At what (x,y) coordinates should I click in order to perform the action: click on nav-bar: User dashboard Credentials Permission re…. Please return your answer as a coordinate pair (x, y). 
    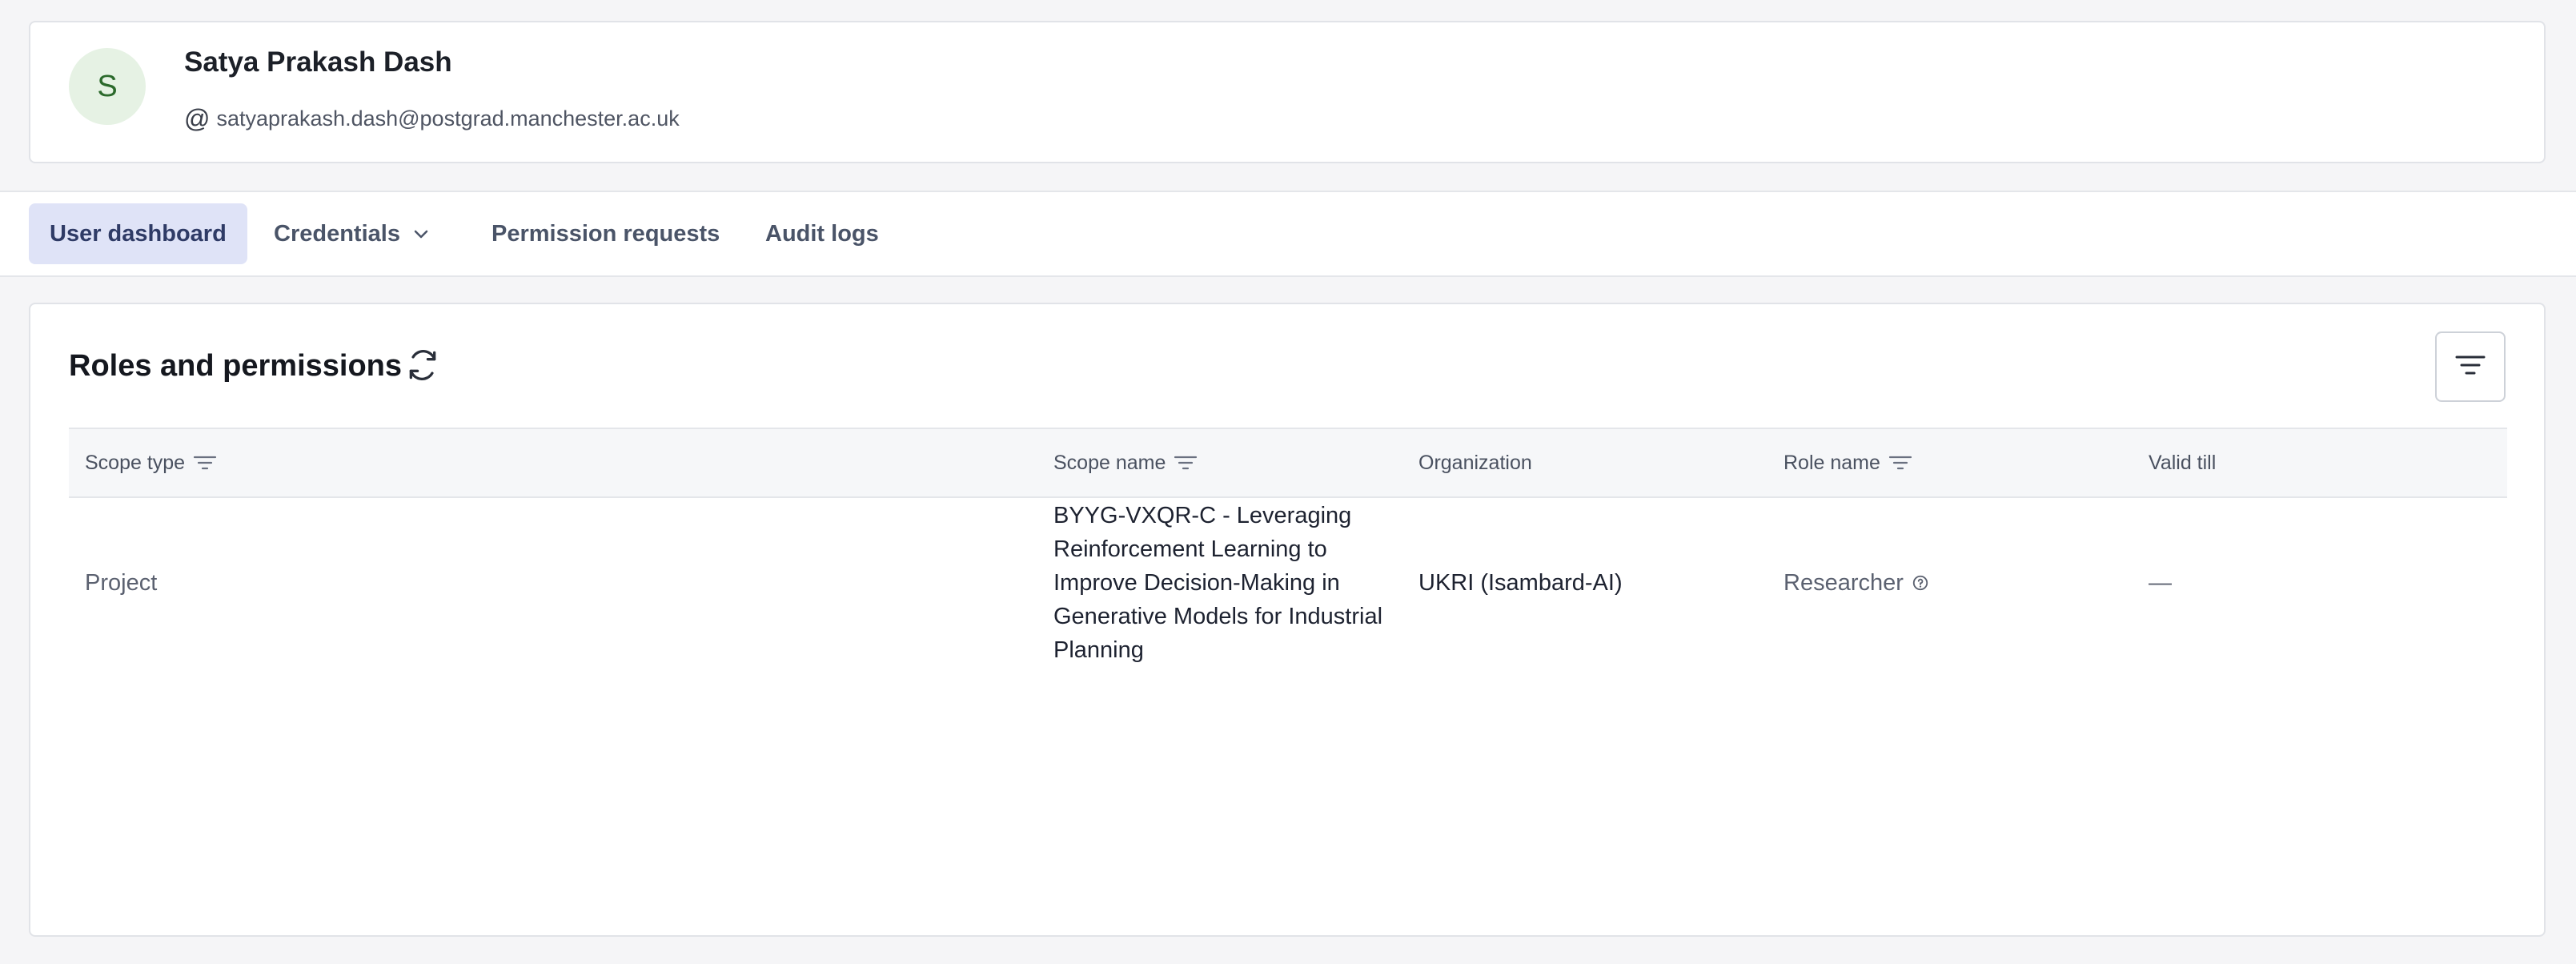
    Looking at the image, I should click on (1288, 234).